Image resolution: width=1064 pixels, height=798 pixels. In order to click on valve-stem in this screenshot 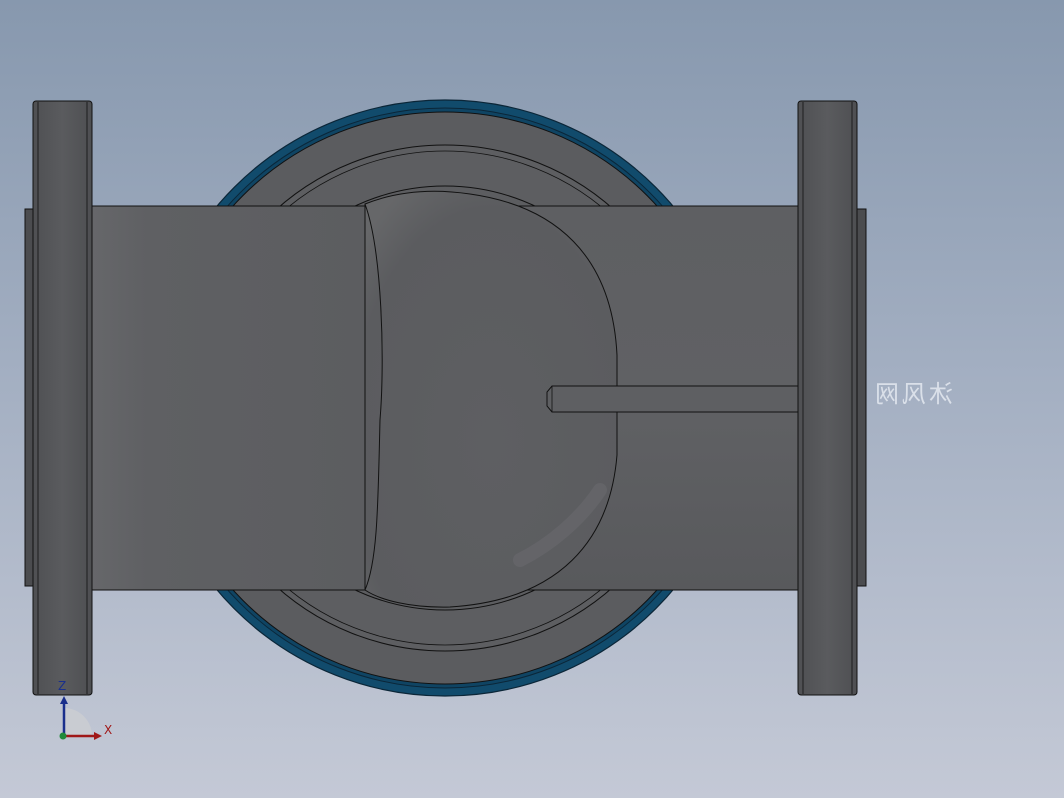, I will do `click(672, 399)`.